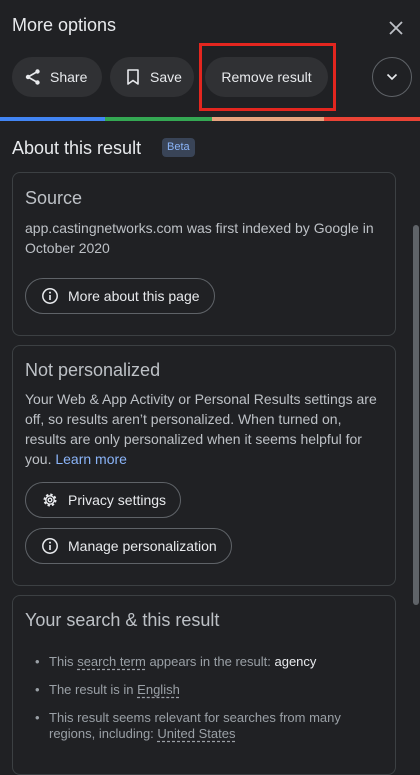 The width and height of the screenshot is (420, 775). What do you see at coordinates (33, 77) in the screenshot?
I see `share-icon` at bounding box center [33, 77].